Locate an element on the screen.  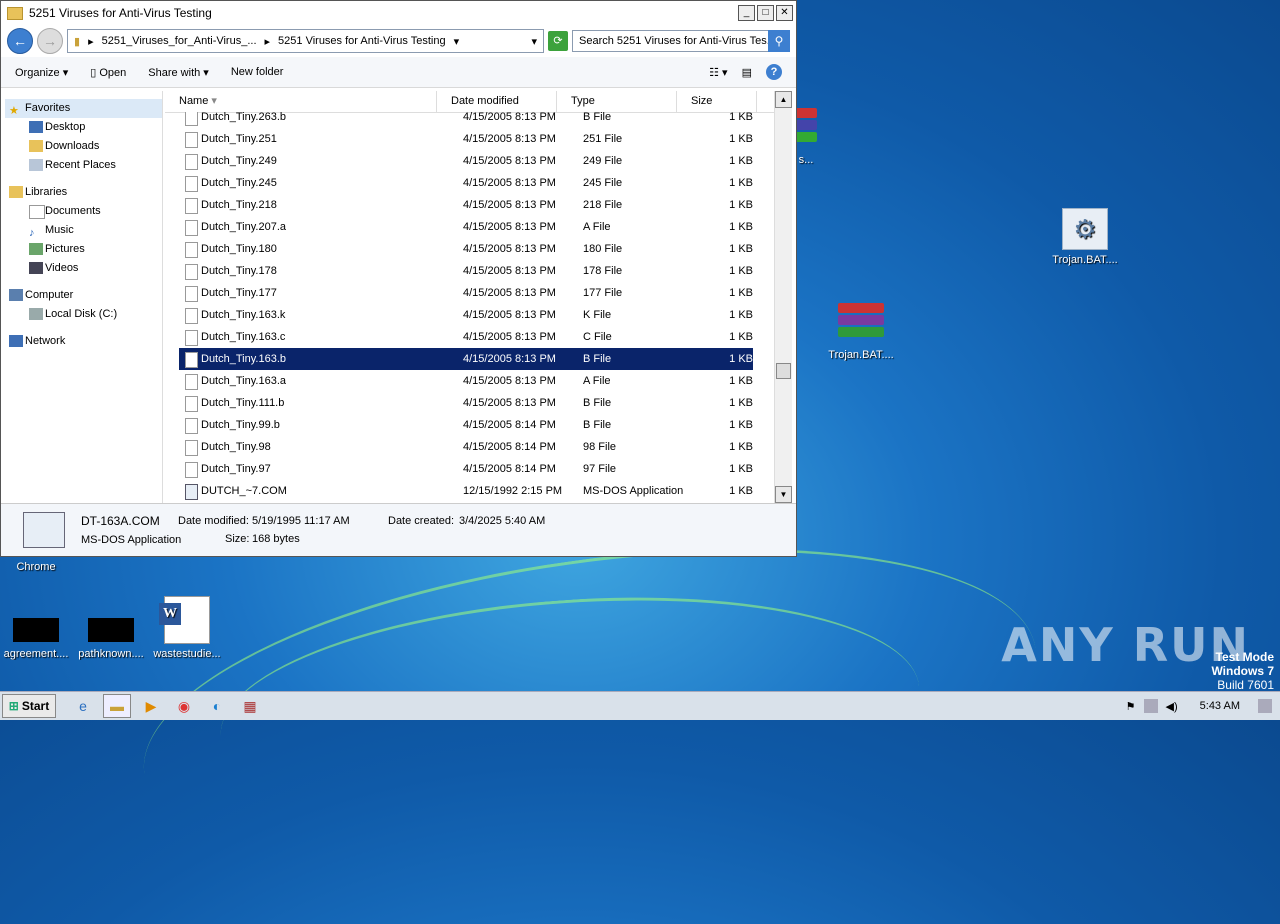
column-name: Name ▾ is located at coordinates (301, 101).